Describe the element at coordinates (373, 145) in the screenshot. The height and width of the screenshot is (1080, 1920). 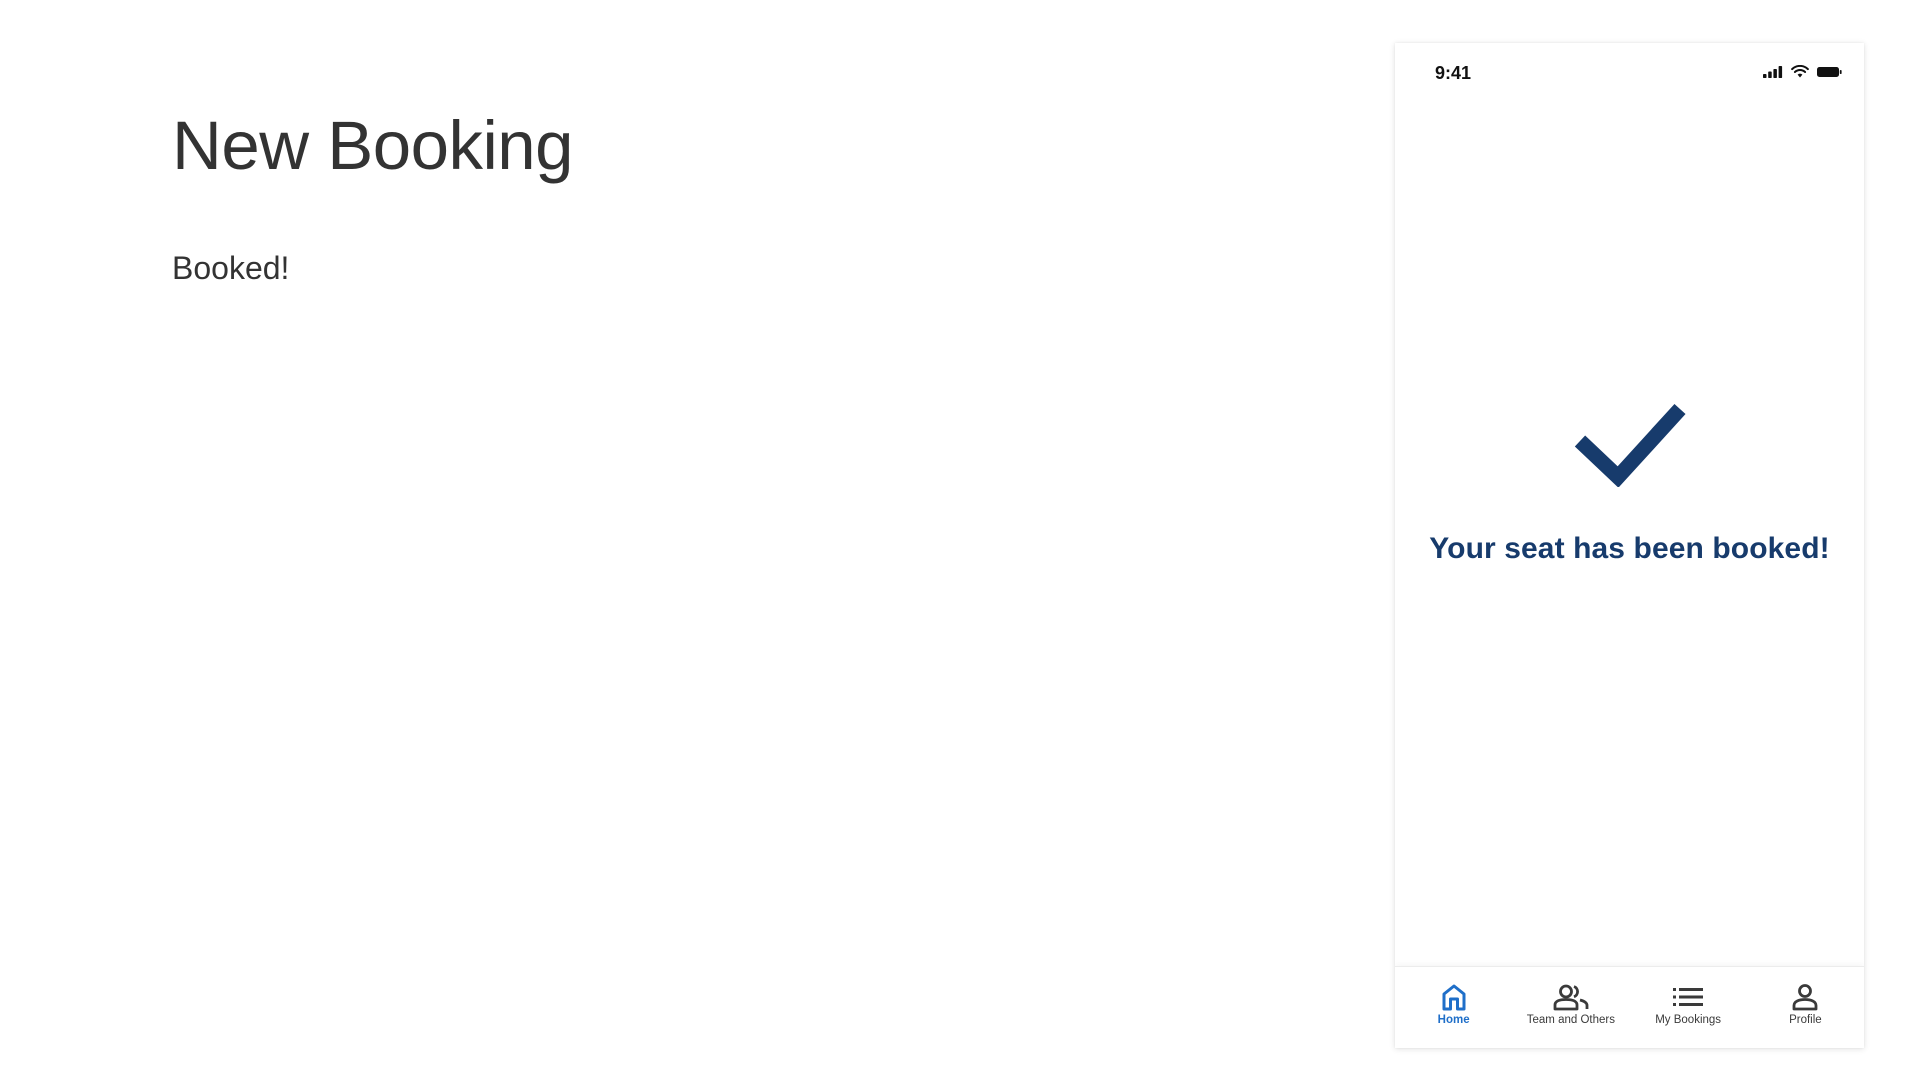
I see `page-title: New Booking` at that location.